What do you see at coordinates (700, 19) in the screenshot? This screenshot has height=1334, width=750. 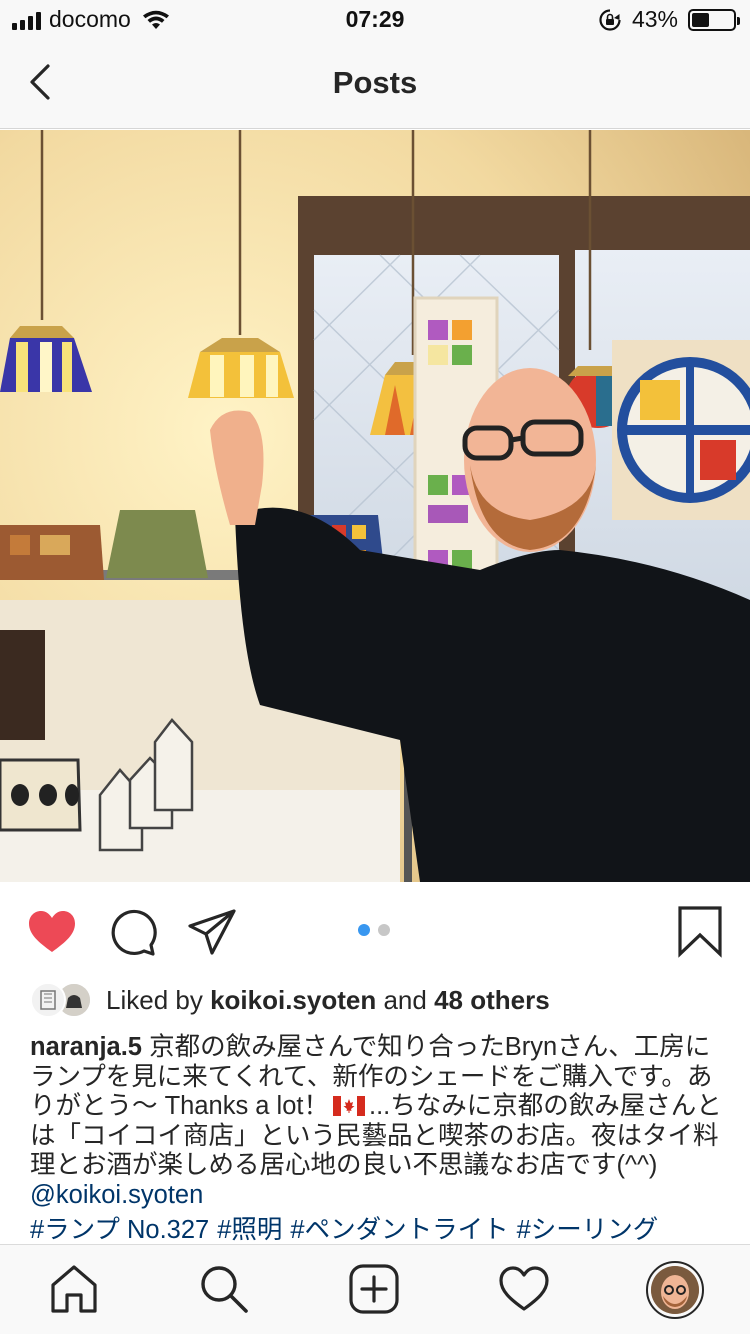 I see `battery-fill` at bounding box center [700, 19].